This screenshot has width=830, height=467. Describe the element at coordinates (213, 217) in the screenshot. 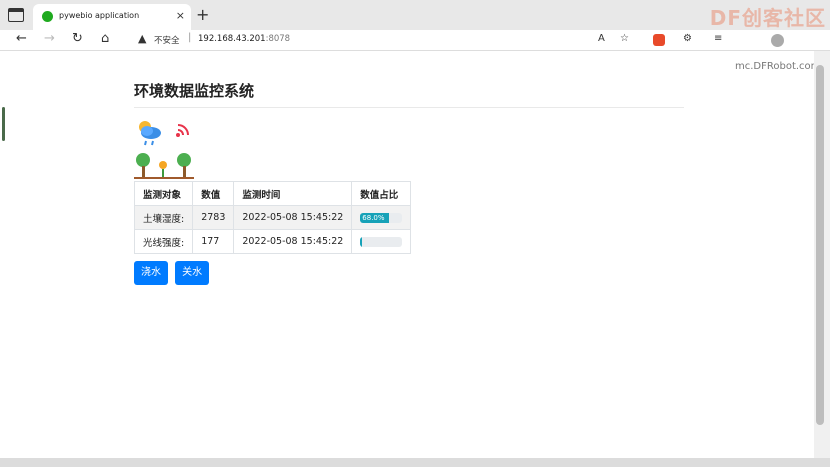

I see `cell-value: 2783` at that location.